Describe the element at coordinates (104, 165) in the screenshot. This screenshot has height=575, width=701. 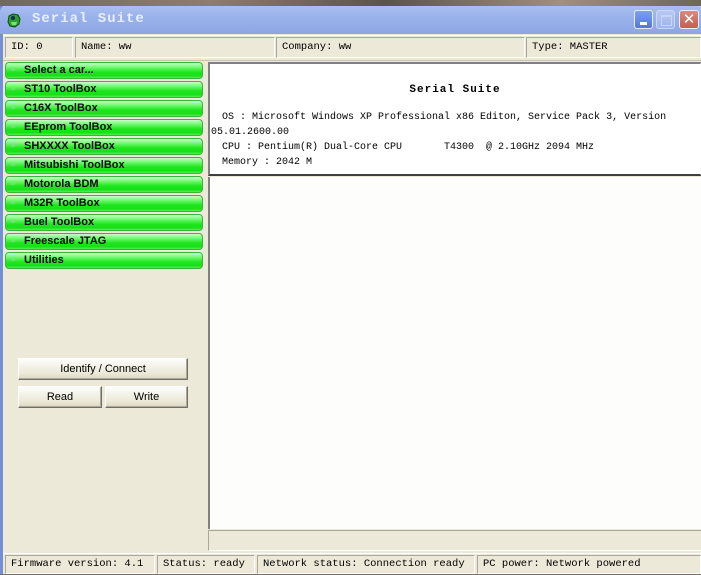
I see `sidebar-item-mitsubishi-toolbox: » Mitsubishi ToolBox` at that location.